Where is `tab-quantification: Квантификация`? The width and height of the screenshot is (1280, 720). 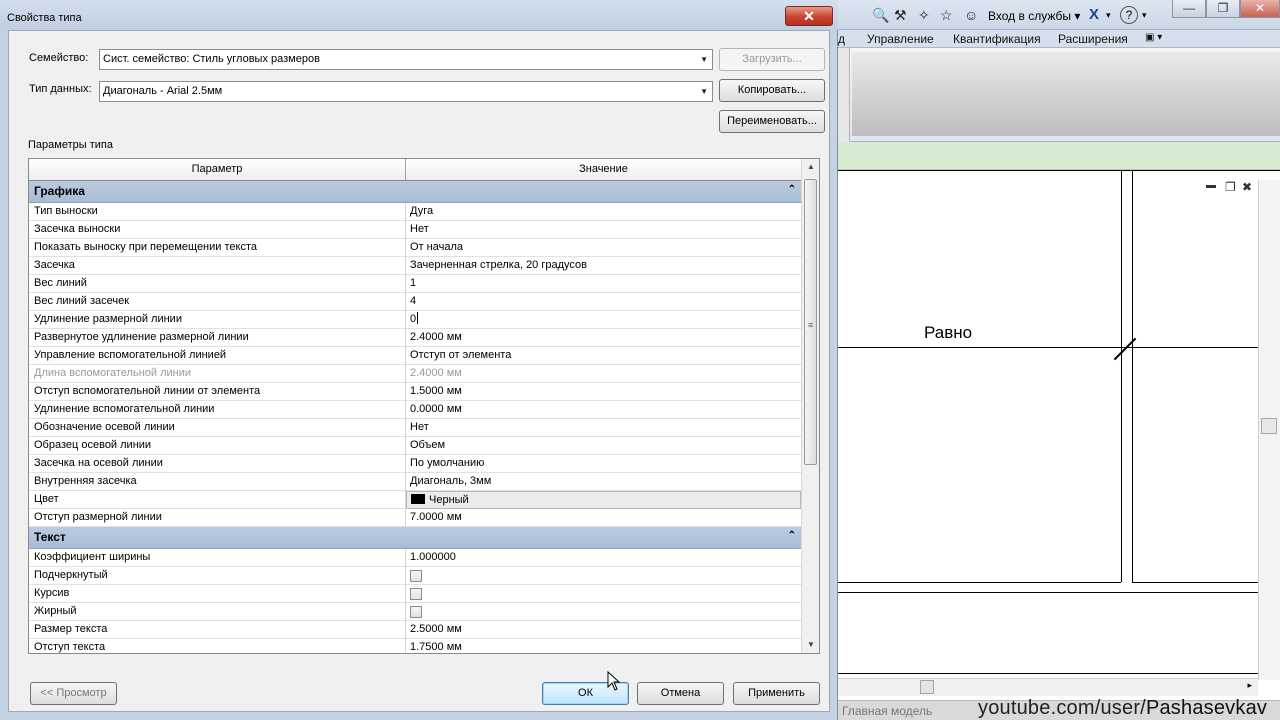 tab-quantification: Квантификация is located at coordinates (997, 39).